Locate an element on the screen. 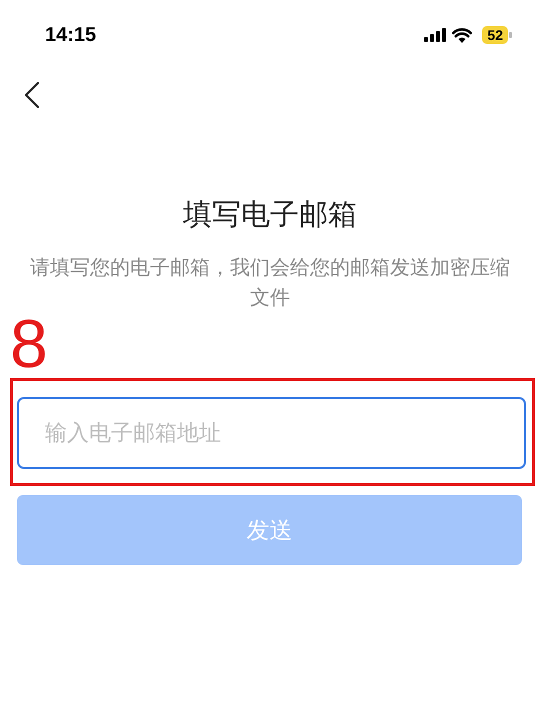 The width and height of the screenshot is (540, 720). back-icon is located at coordinates (32, 95).